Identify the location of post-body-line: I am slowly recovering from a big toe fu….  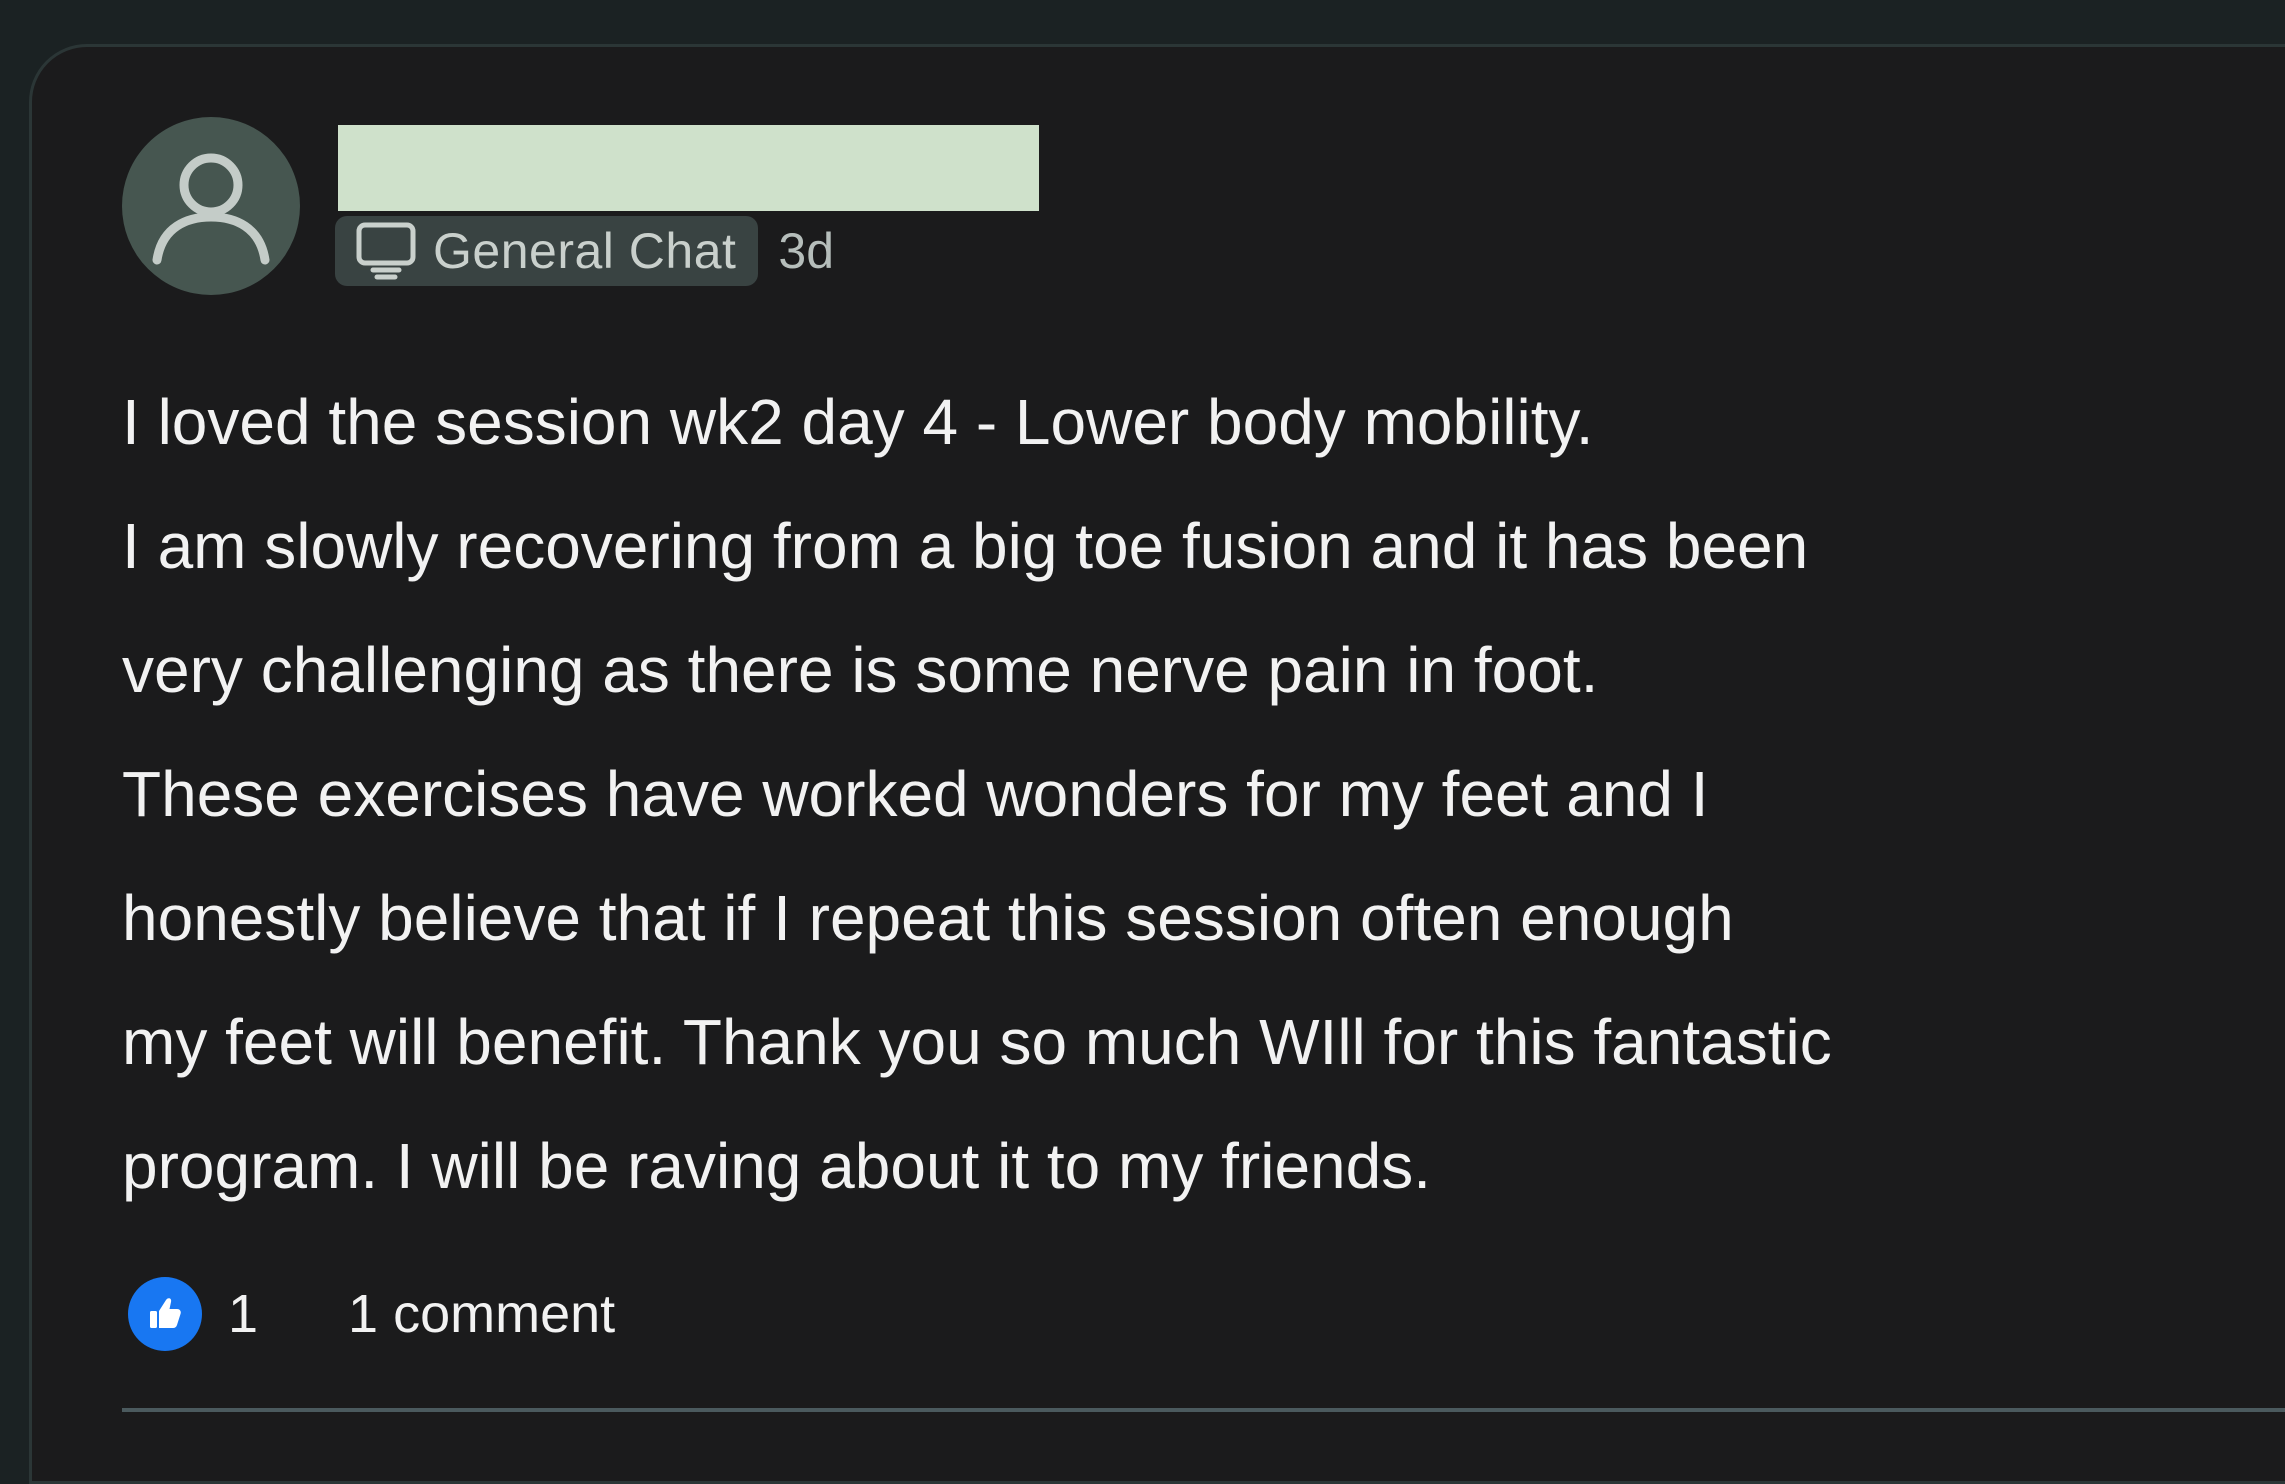
(965, 546).